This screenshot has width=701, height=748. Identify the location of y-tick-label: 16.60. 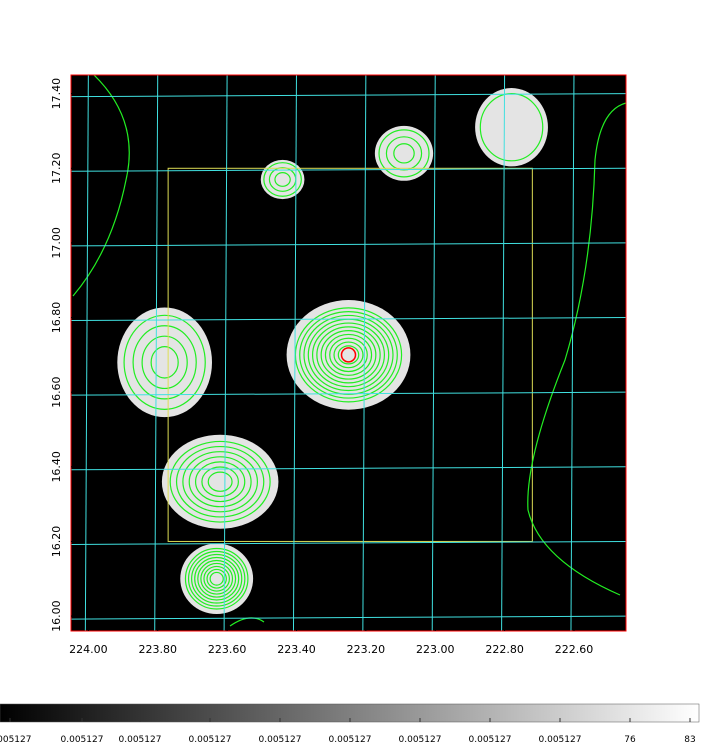
(56, 392).